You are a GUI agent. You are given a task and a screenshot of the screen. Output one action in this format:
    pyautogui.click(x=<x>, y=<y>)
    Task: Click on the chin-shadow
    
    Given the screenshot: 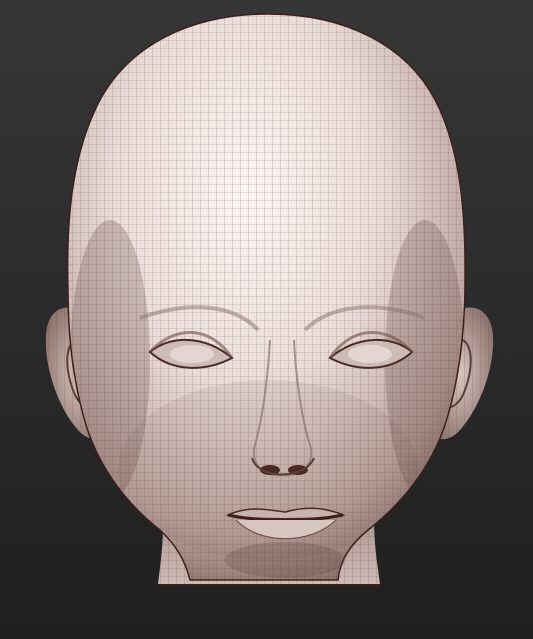 What is the action you would take?
    pyautogui.click(x=285, y=560)
    